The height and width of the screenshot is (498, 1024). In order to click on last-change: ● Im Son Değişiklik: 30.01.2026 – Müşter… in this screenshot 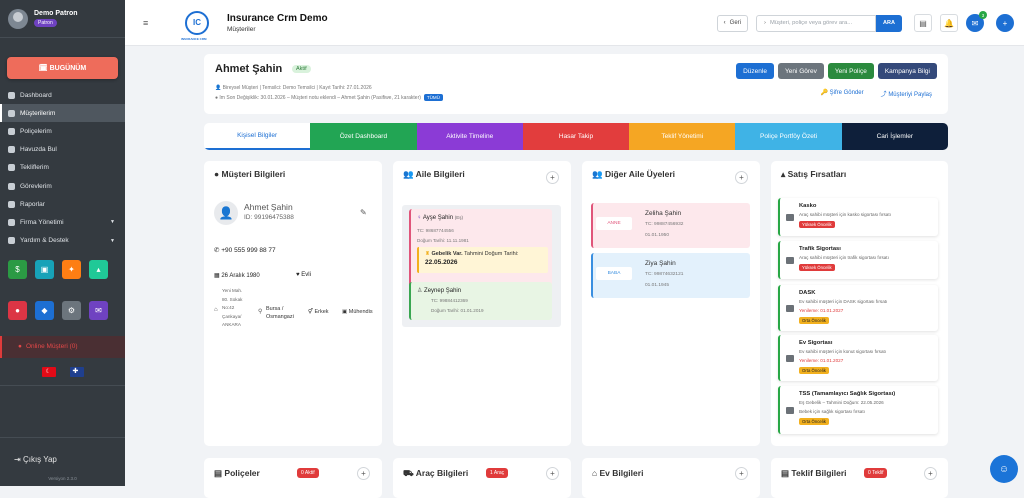, I will do `click(329, 97)`.